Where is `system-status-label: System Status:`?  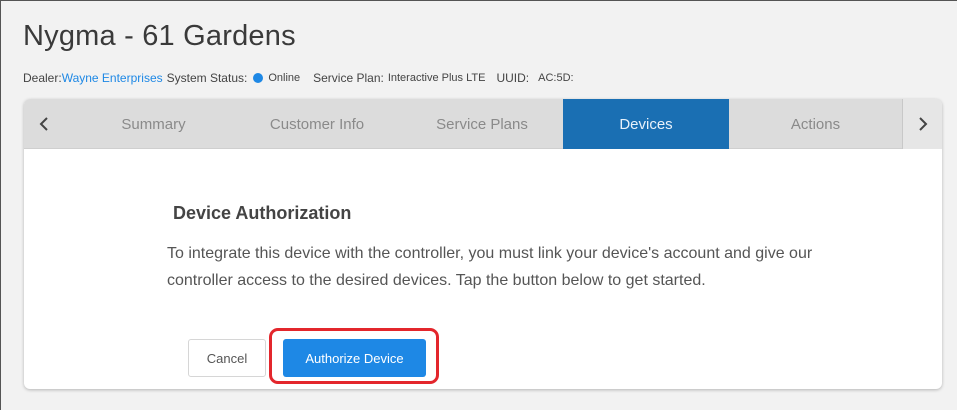 system-status-label: System Status: is located at coordinates (207, 78).